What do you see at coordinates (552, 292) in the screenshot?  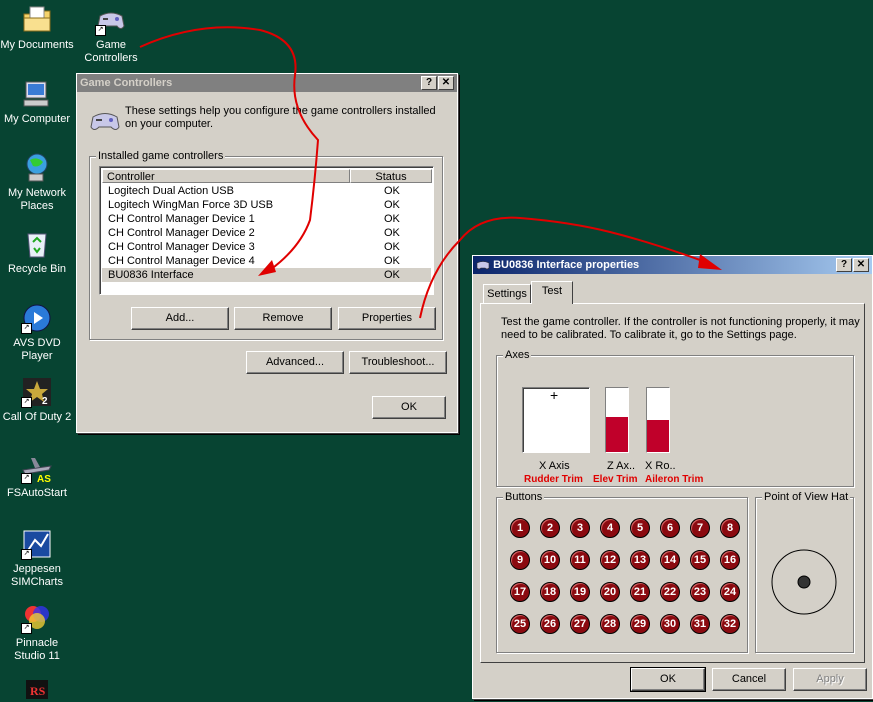 I see `tab-test: Test` at bounding box center [552, 292].